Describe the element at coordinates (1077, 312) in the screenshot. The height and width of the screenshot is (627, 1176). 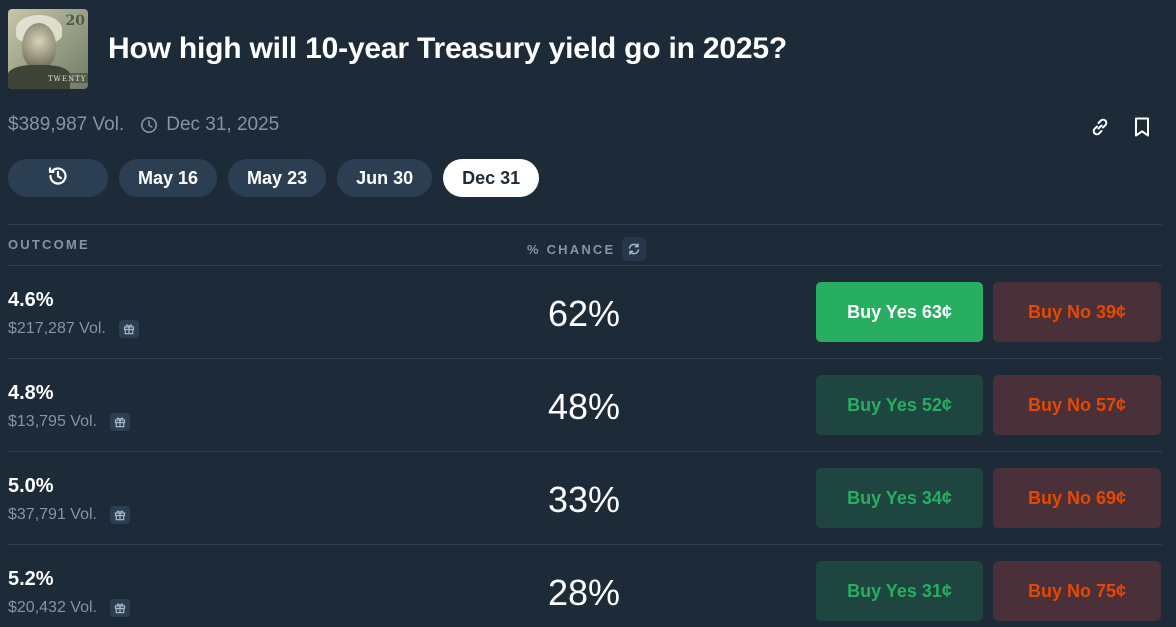
I see `buy-no-button: Buy No 39¢` at that location.